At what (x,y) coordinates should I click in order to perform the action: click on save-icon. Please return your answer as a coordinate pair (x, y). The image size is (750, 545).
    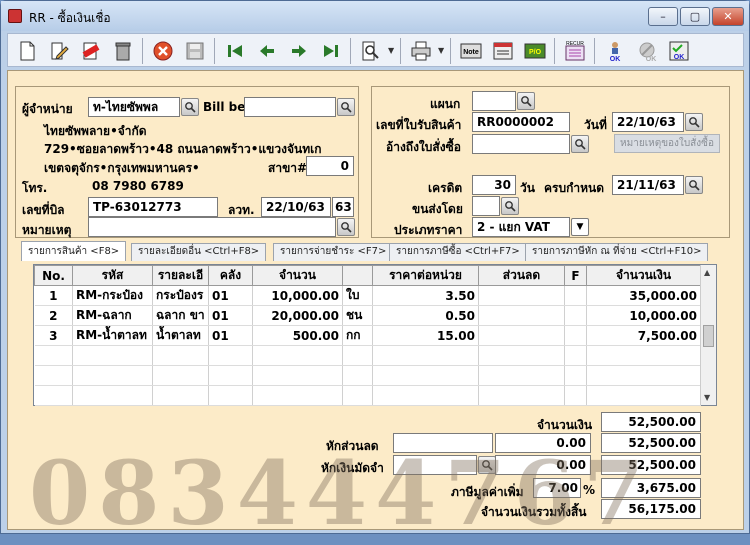
    Looking at the image, I should click on (195, 51).